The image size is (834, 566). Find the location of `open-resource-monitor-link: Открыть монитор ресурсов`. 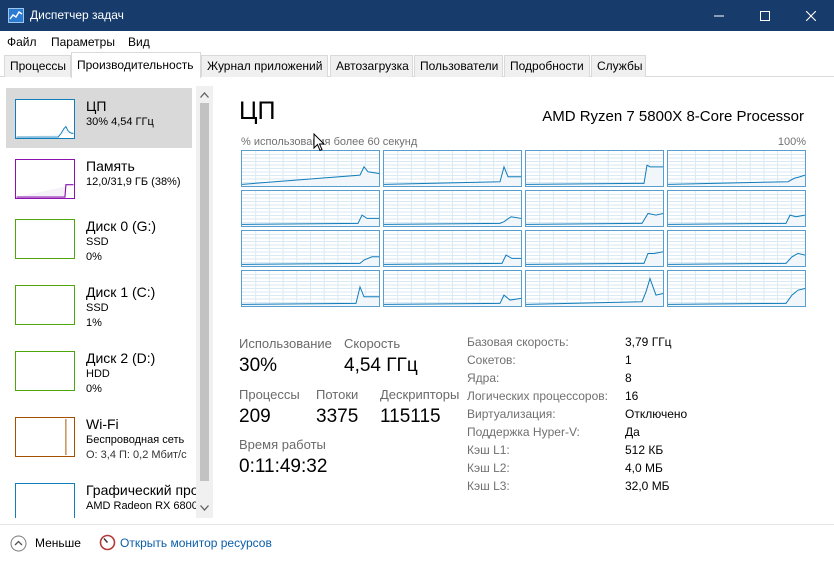

open-resource-monitor-link: Открыть монитор ресурсов is located at coordinates (196, 543).